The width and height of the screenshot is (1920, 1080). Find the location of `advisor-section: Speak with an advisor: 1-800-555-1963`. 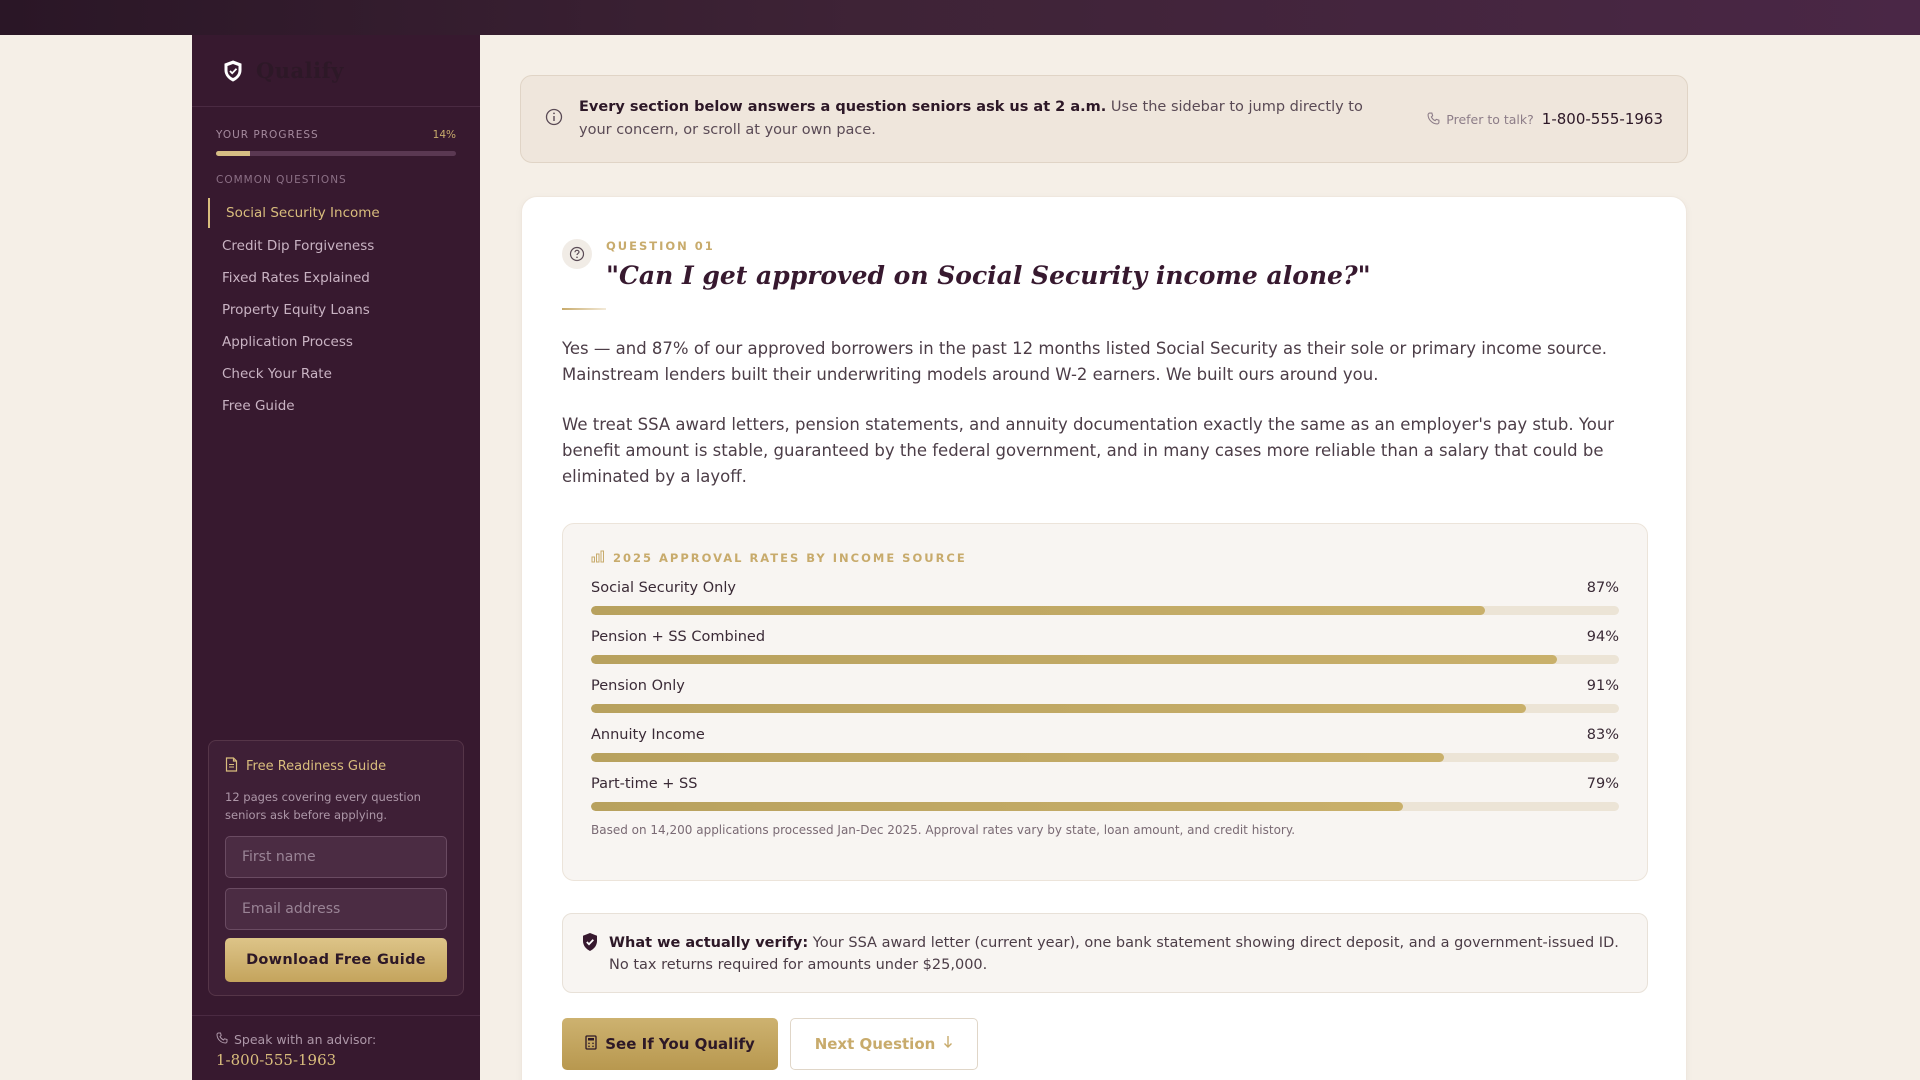

advisor-section: Speak with an advisor: 1-800-555-1963 is located at coordinates (336, 1042).